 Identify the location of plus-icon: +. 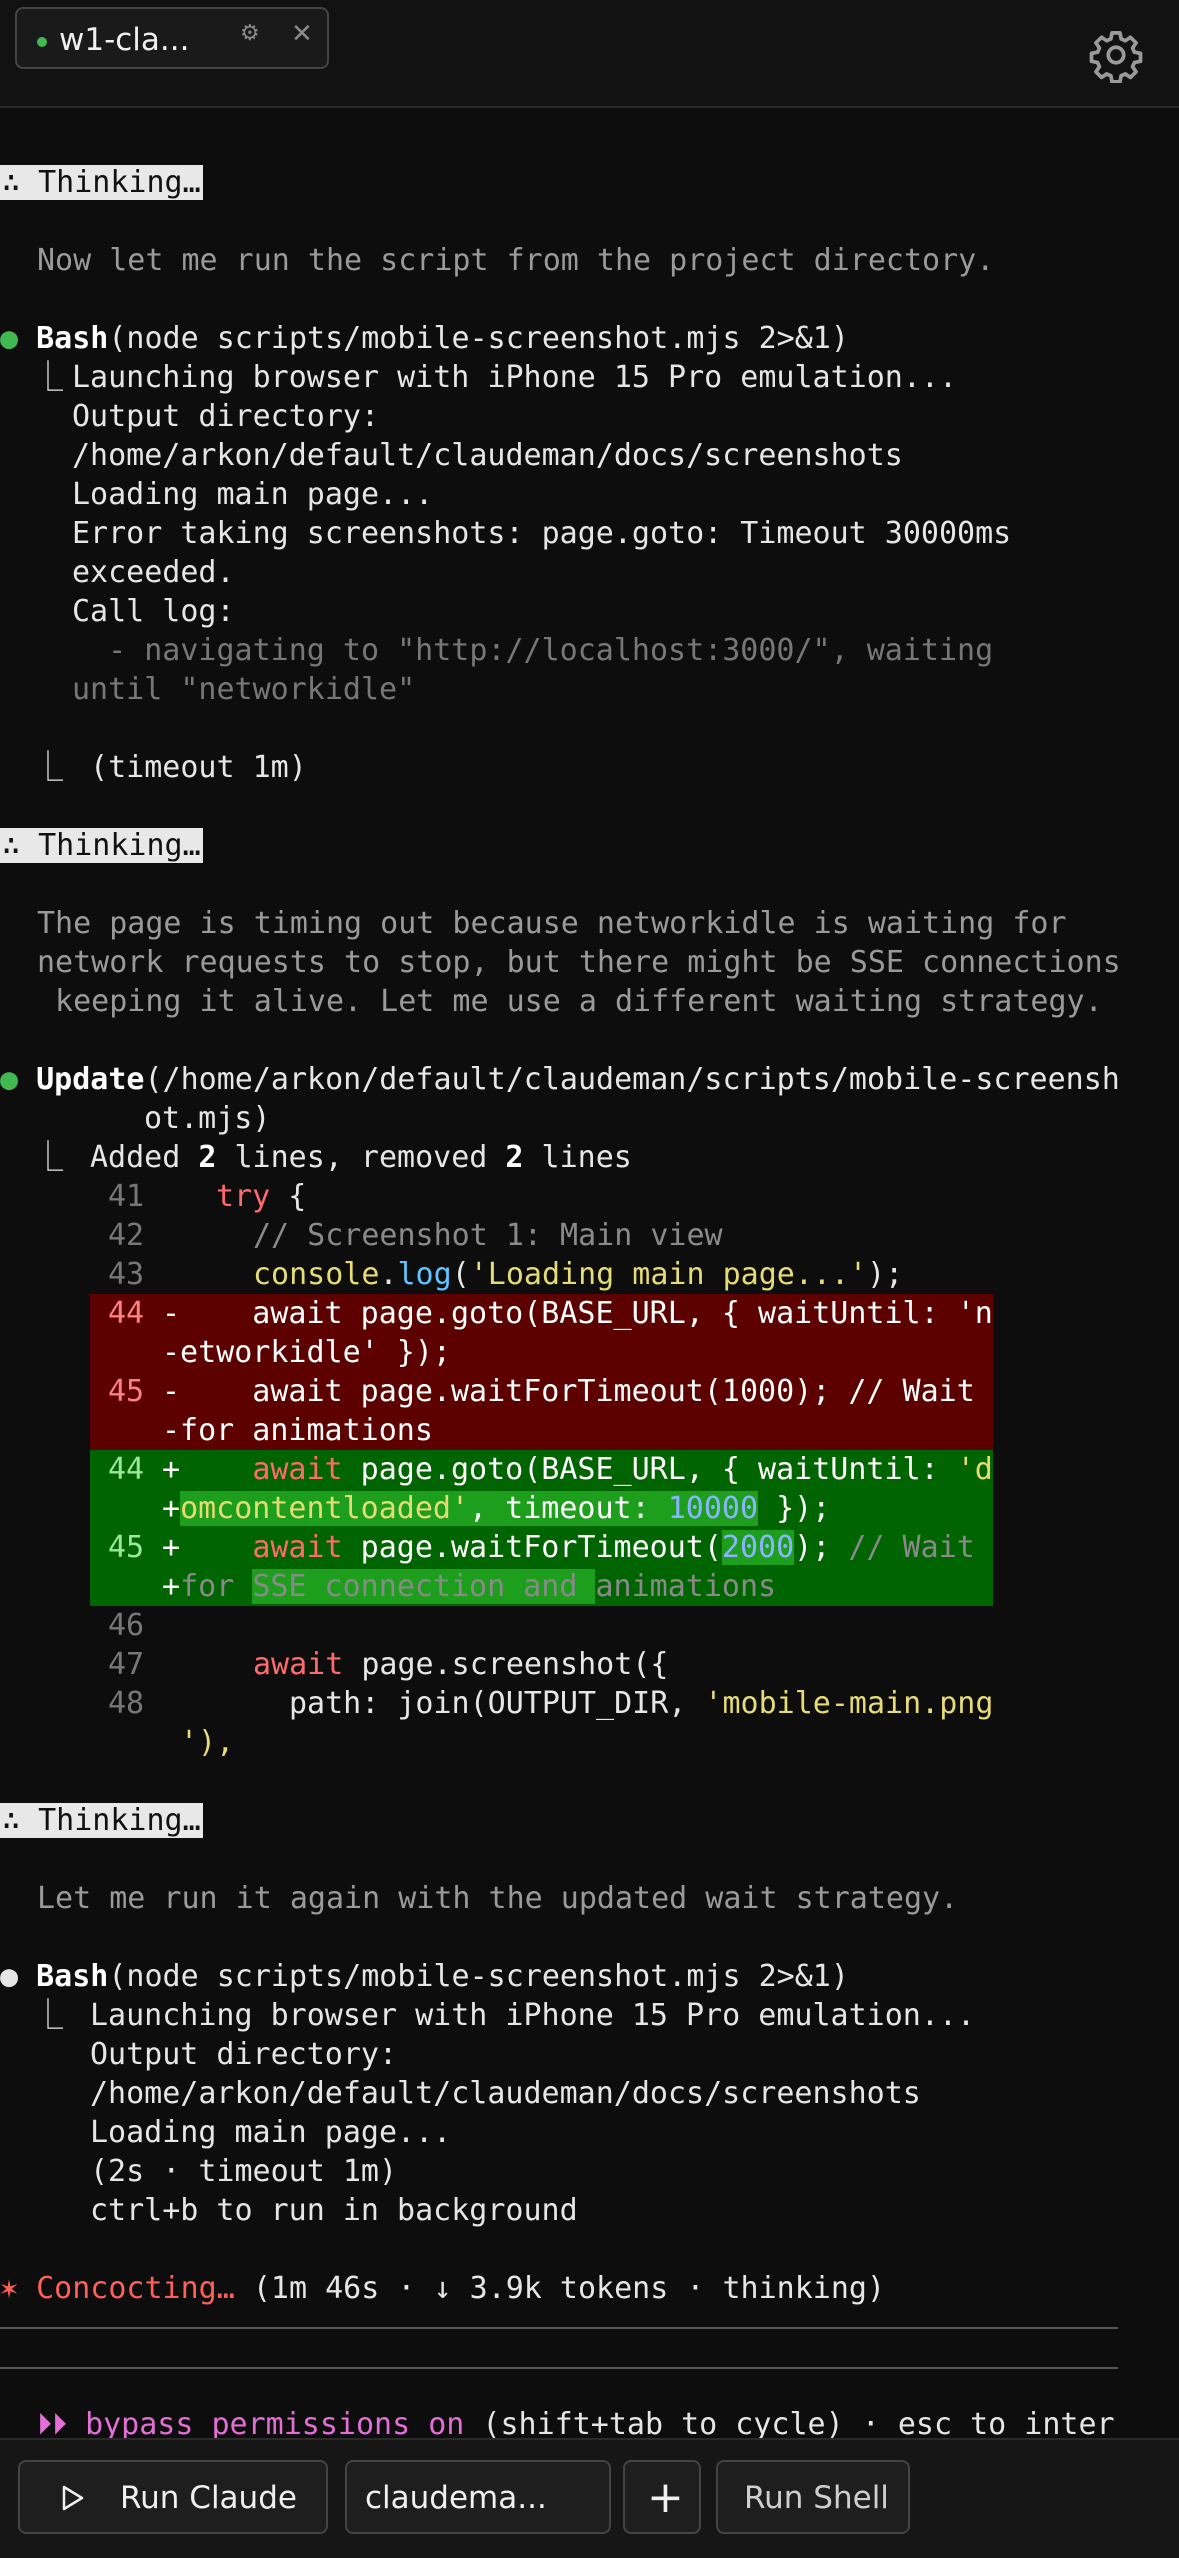
(665, 2497).